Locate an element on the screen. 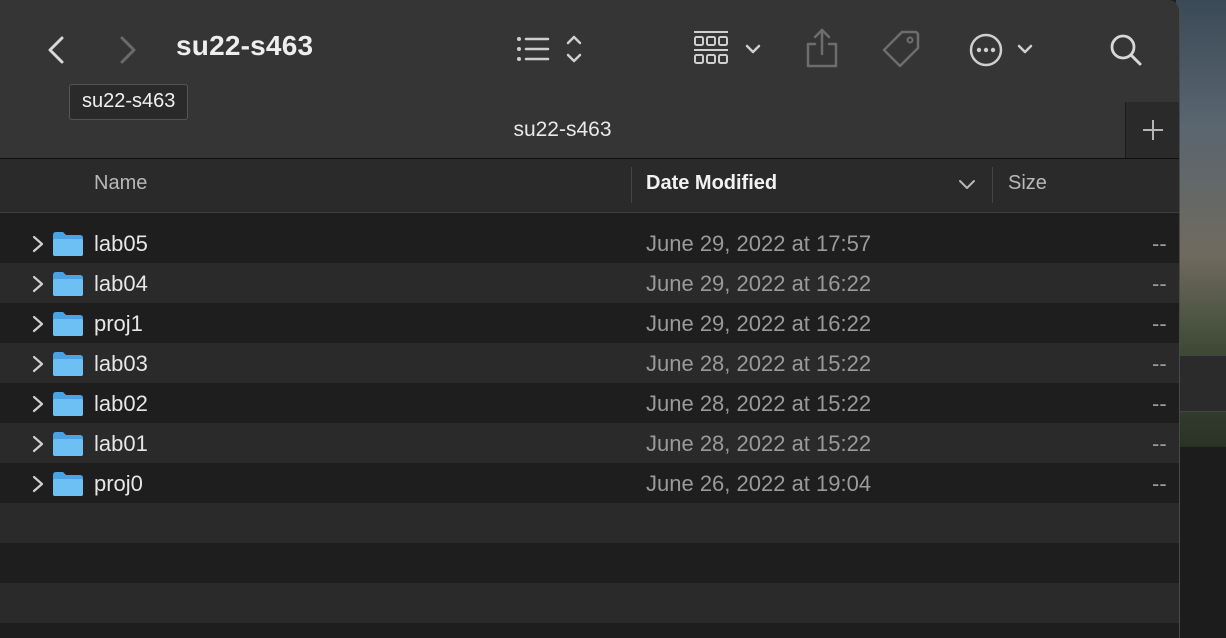 The width and height of the screenshot is (1226, 638). title-tooltip: su22-s463 is located at coordinates (129, 102).